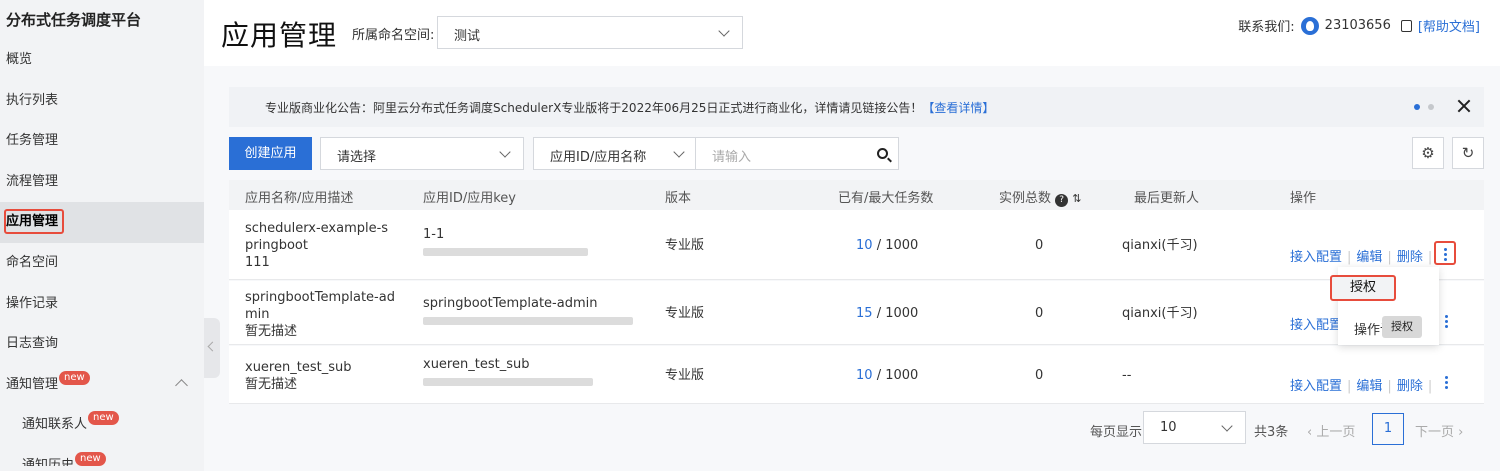 This screenshot has height=471, width=1500. I want to click on app-id-cell: xueren_test_sub, so click(508, 373).